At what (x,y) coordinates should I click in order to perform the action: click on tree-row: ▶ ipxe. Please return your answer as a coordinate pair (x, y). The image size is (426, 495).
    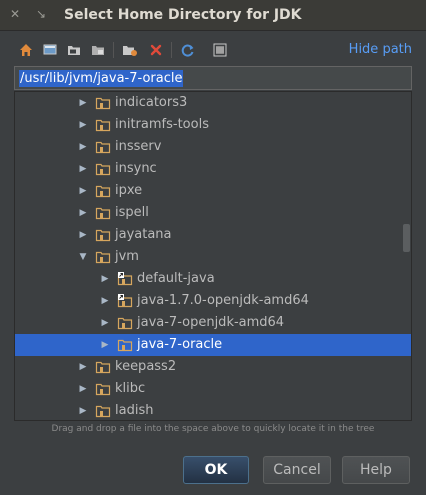
    Looking at the image, I should click on (213, 191).